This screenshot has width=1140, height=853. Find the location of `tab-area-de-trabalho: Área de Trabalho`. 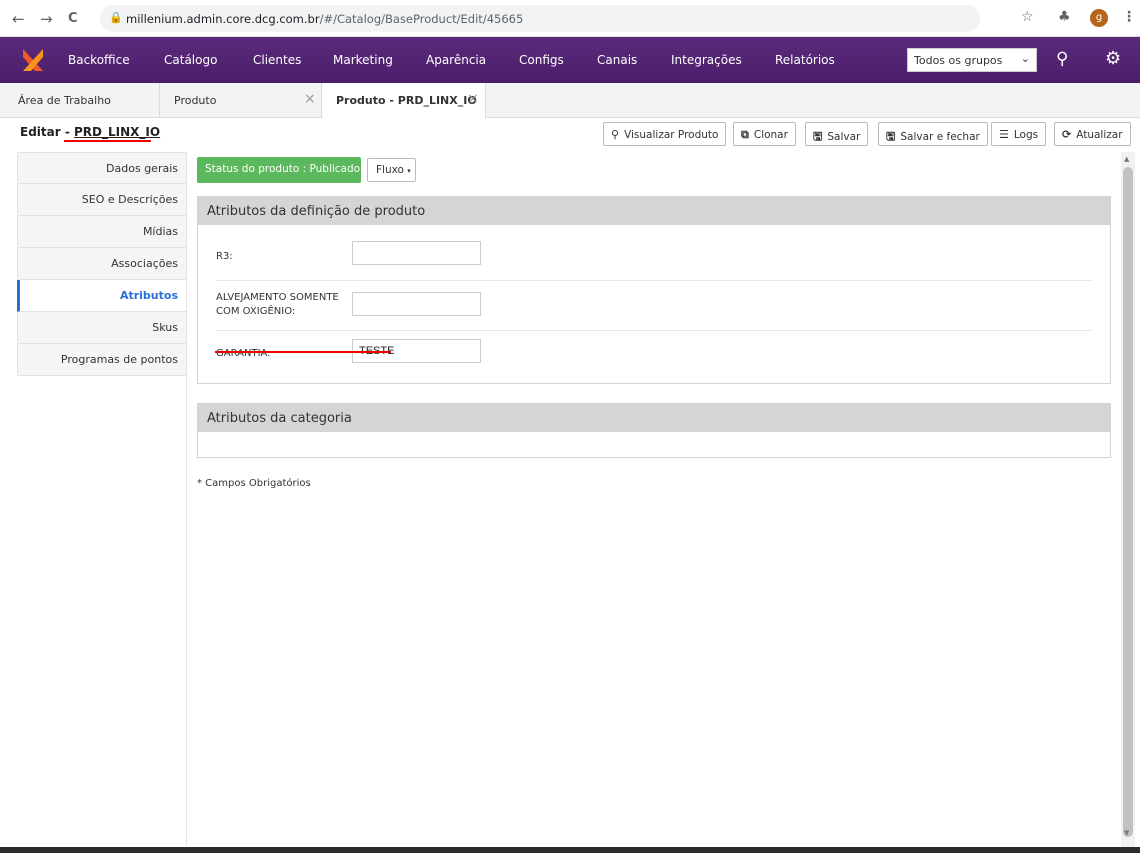

tab-area-de-trabalho: Área de Trabalho is located at coordinates (80, 100).